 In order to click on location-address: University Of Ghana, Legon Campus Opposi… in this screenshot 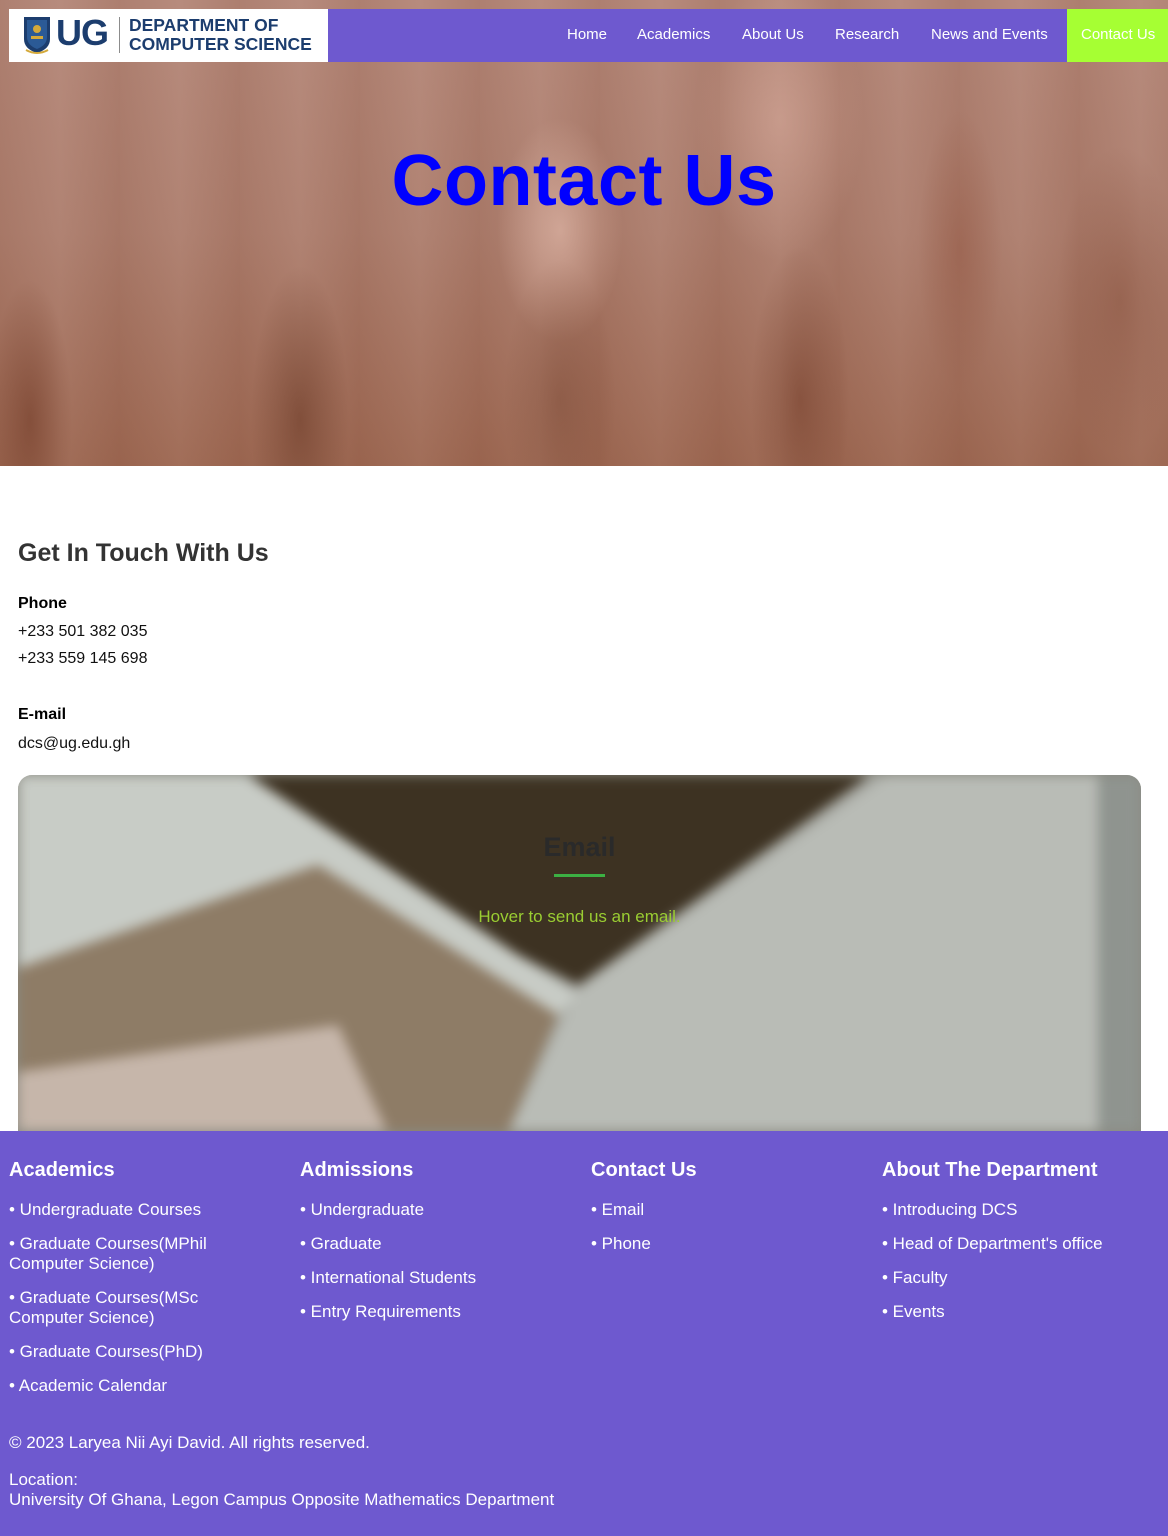, I will do `click(282, 1499)`.